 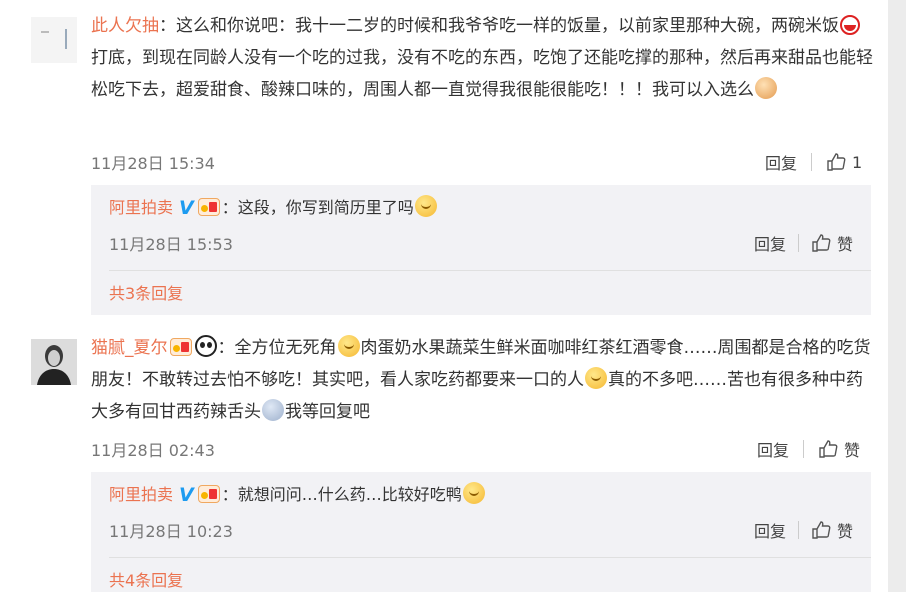 I want to click on reply-text: ：就想问问…什么药…比较好吃鸭, so click(x=341, y=494).